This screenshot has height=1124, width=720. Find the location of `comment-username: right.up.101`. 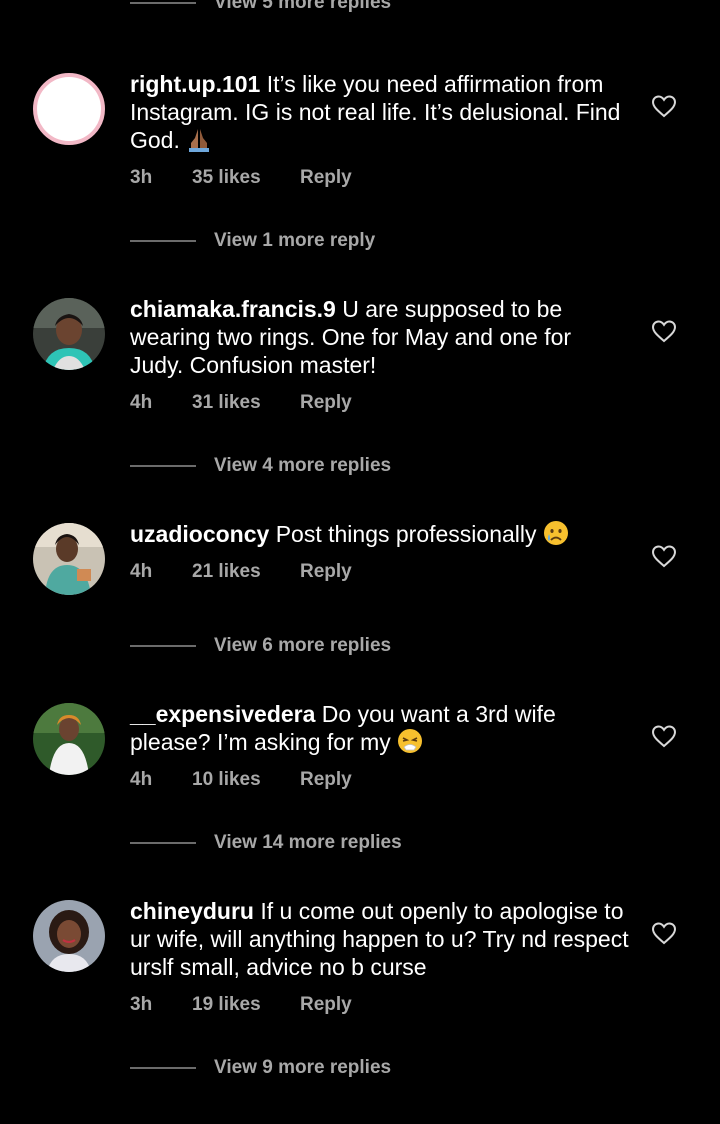

comment-username: right.up.101 is located at coordinates (195, 84).